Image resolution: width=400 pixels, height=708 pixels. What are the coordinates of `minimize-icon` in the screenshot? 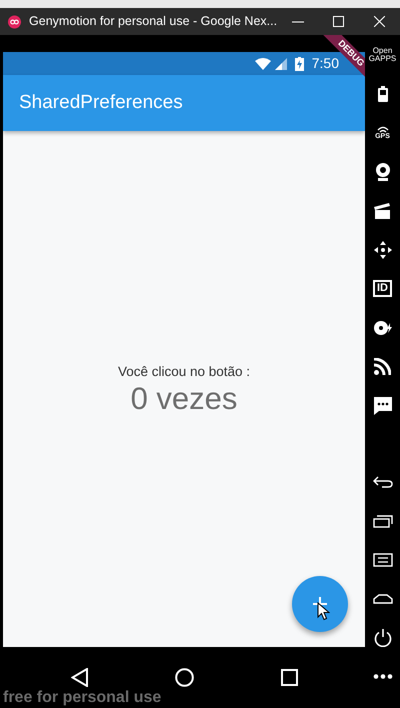 It's located at (298, 21).